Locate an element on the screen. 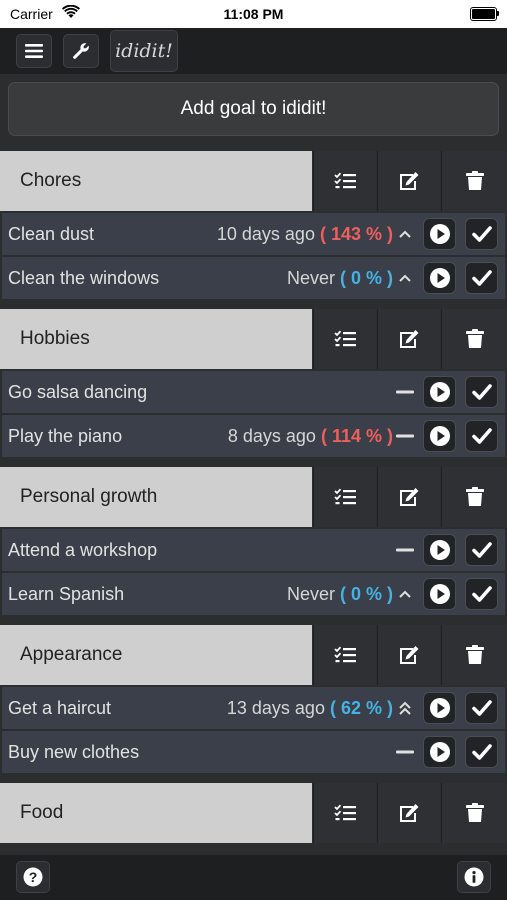 The image size is (507, 900). top-toolbar: ididit! is located at coordinates (253, 51).